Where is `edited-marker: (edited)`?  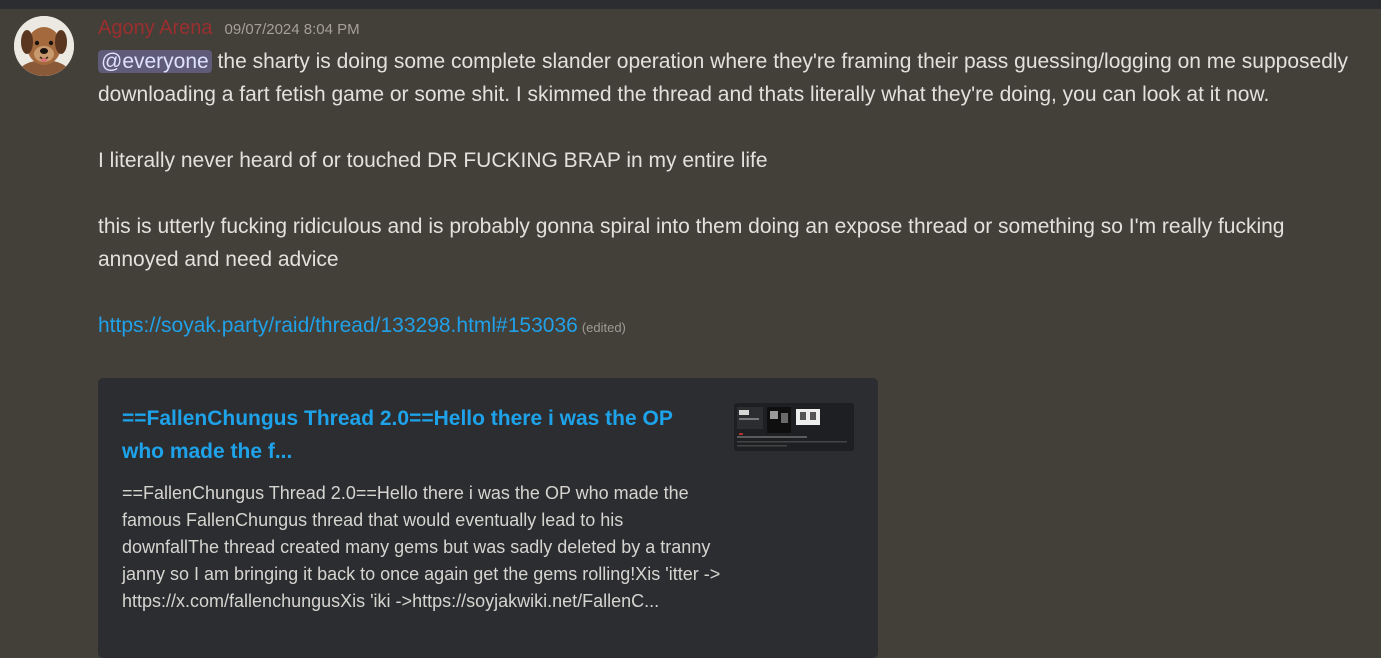
edited-marker: (edited) is located at coordinates (603, 327).